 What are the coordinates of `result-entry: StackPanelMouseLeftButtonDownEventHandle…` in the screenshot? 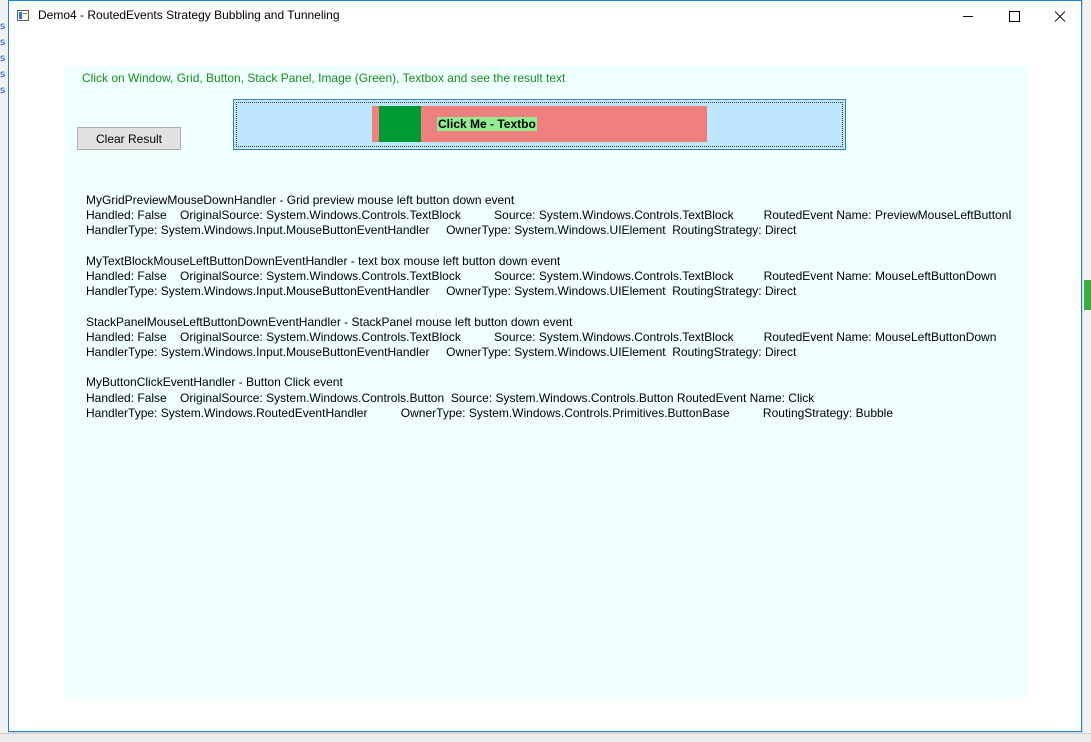 It's located at (548, 338).